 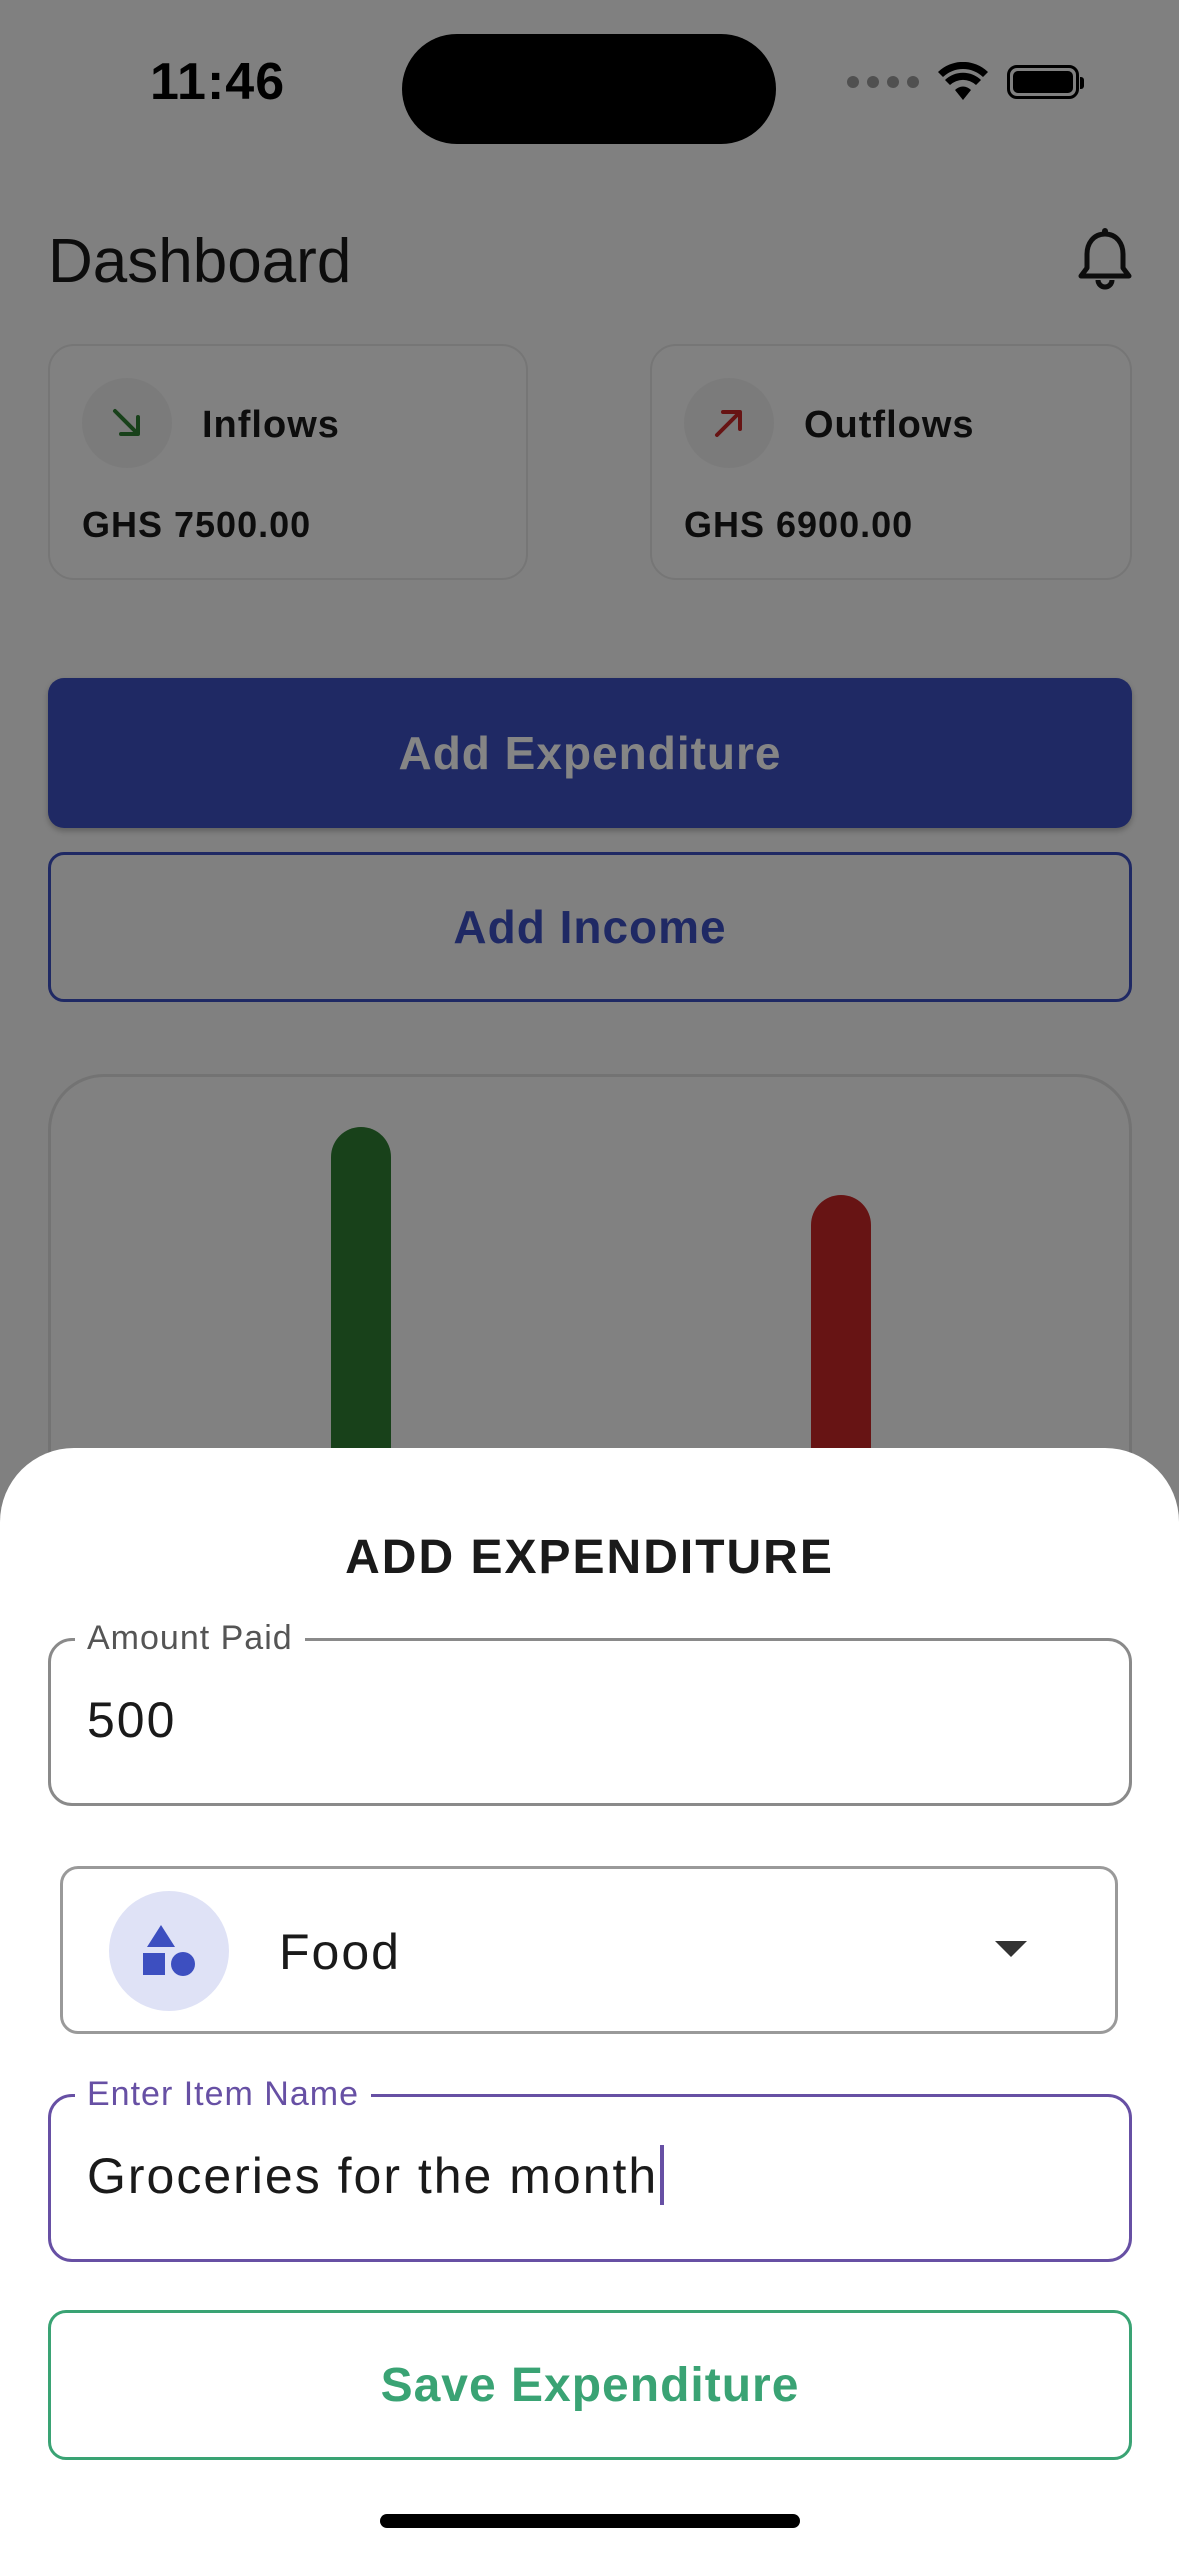 I want to click on item-name-value: Groceries for the month, so click(x=373, y=2176).